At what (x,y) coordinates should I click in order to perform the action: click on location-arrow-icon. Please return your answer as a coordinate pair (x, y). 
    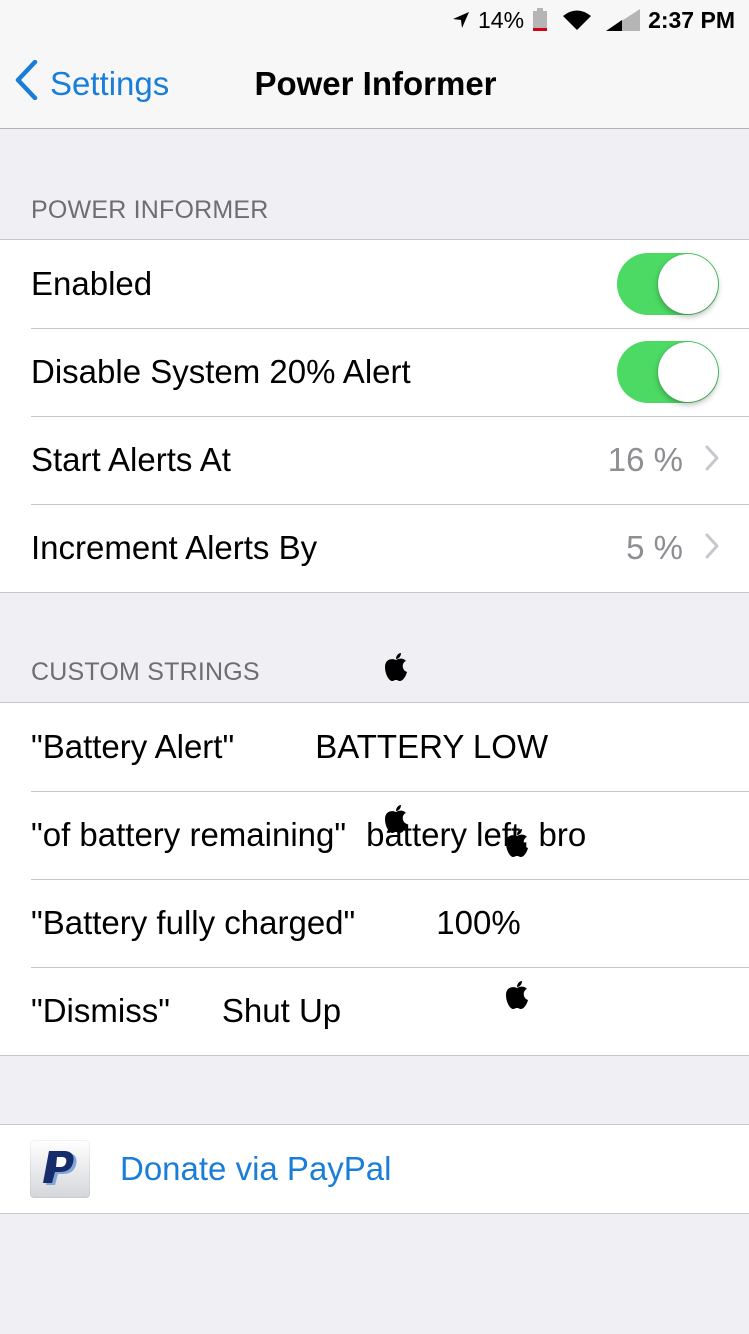
    Looking at the image, I should click on (461, 20).